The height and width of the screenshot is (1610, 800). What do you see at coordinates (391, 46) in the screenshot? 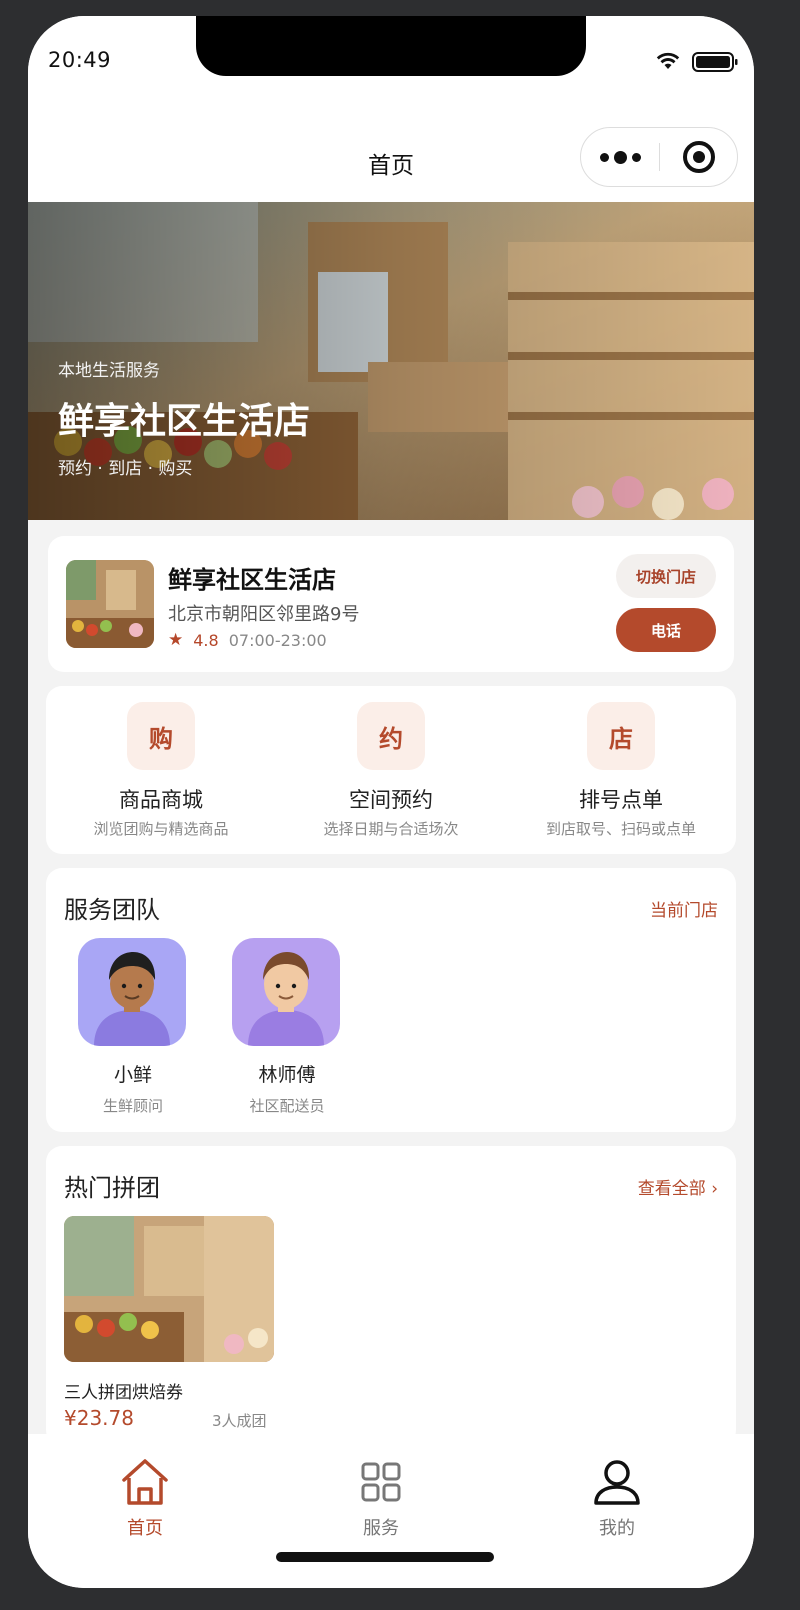
I see `device-notch` at bounding box center [391, 46].